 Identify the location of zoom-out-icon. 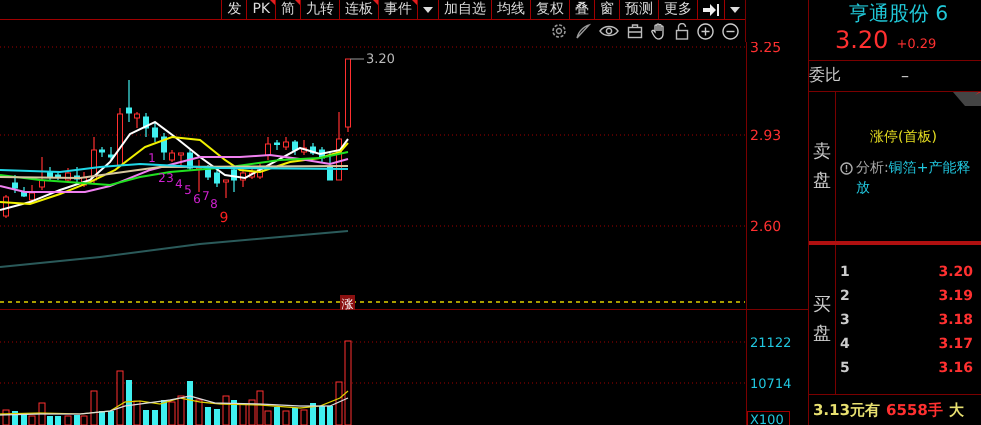
(731, 31).